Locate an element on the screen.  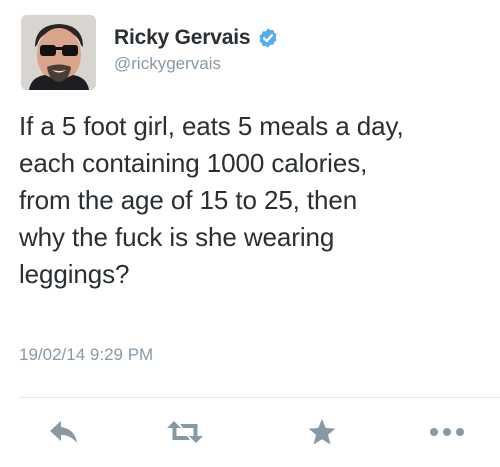
reply-button is located at coordinates (64, 432).